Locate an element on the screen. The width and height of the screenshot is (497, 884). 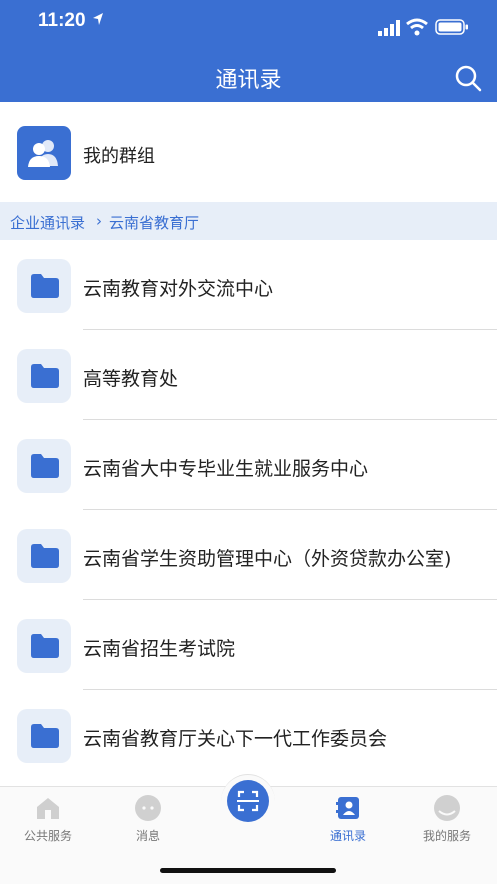
location-arrow-icon is located at coordinates (98, 19).